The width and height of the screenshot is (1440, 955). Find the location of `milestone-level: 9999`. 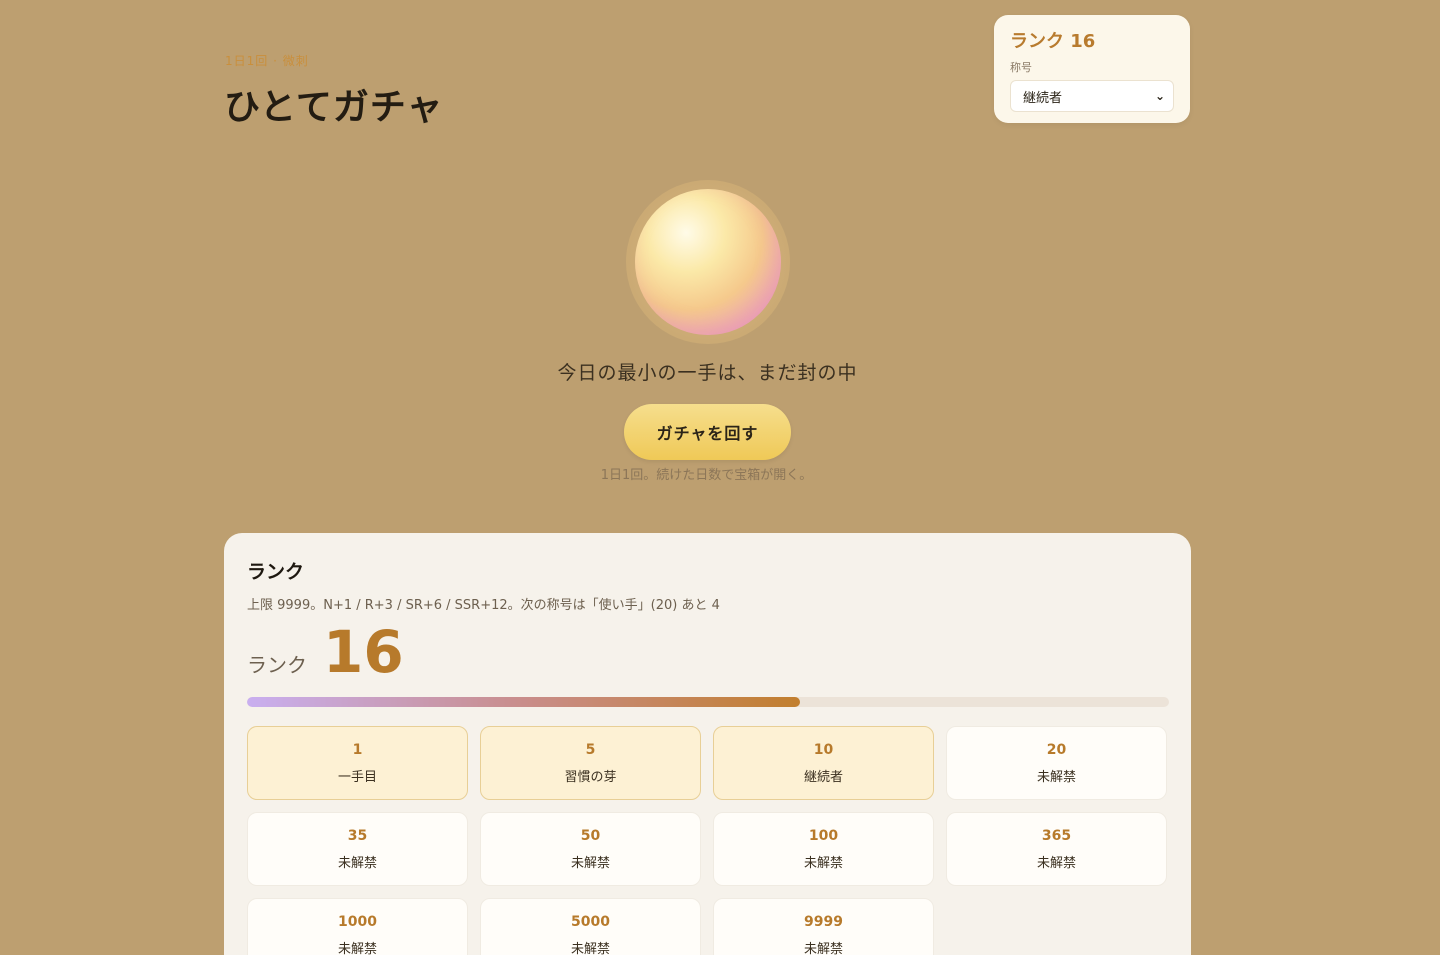

milestone-level: 9999 is located at coordinates (823, 921).